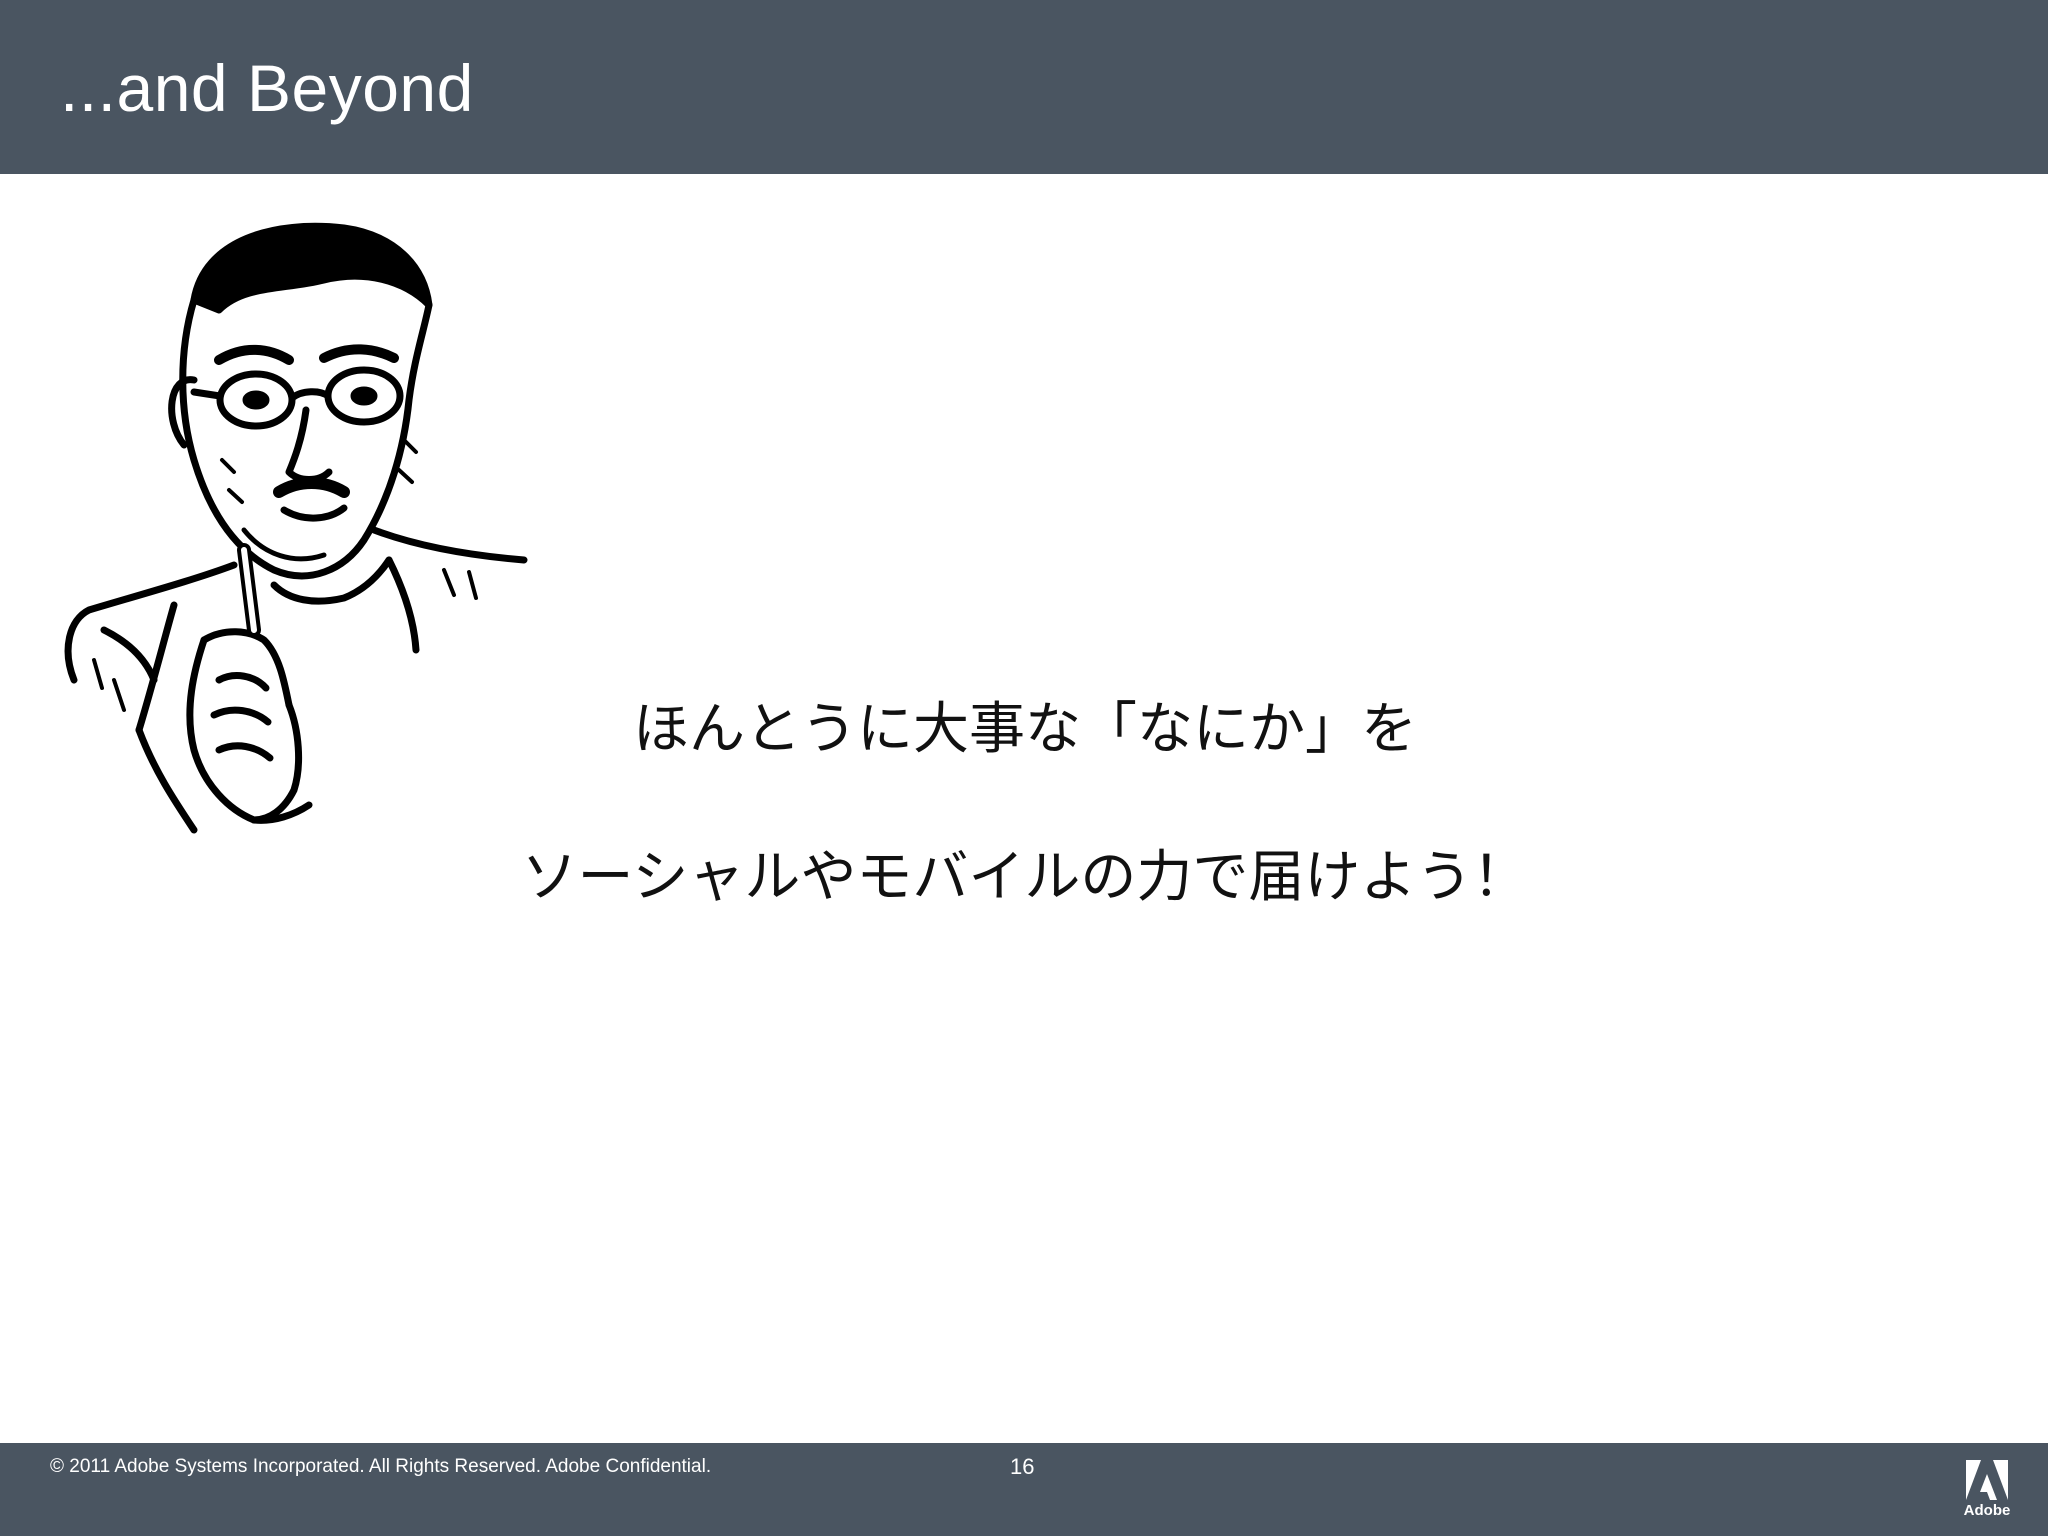 This screenshot has height=1536, width=2048. What do you see at coordinates (267, 88) in the screenshot?
I see `slide-title: ...and Beyond` at bounding box center [267, 88].